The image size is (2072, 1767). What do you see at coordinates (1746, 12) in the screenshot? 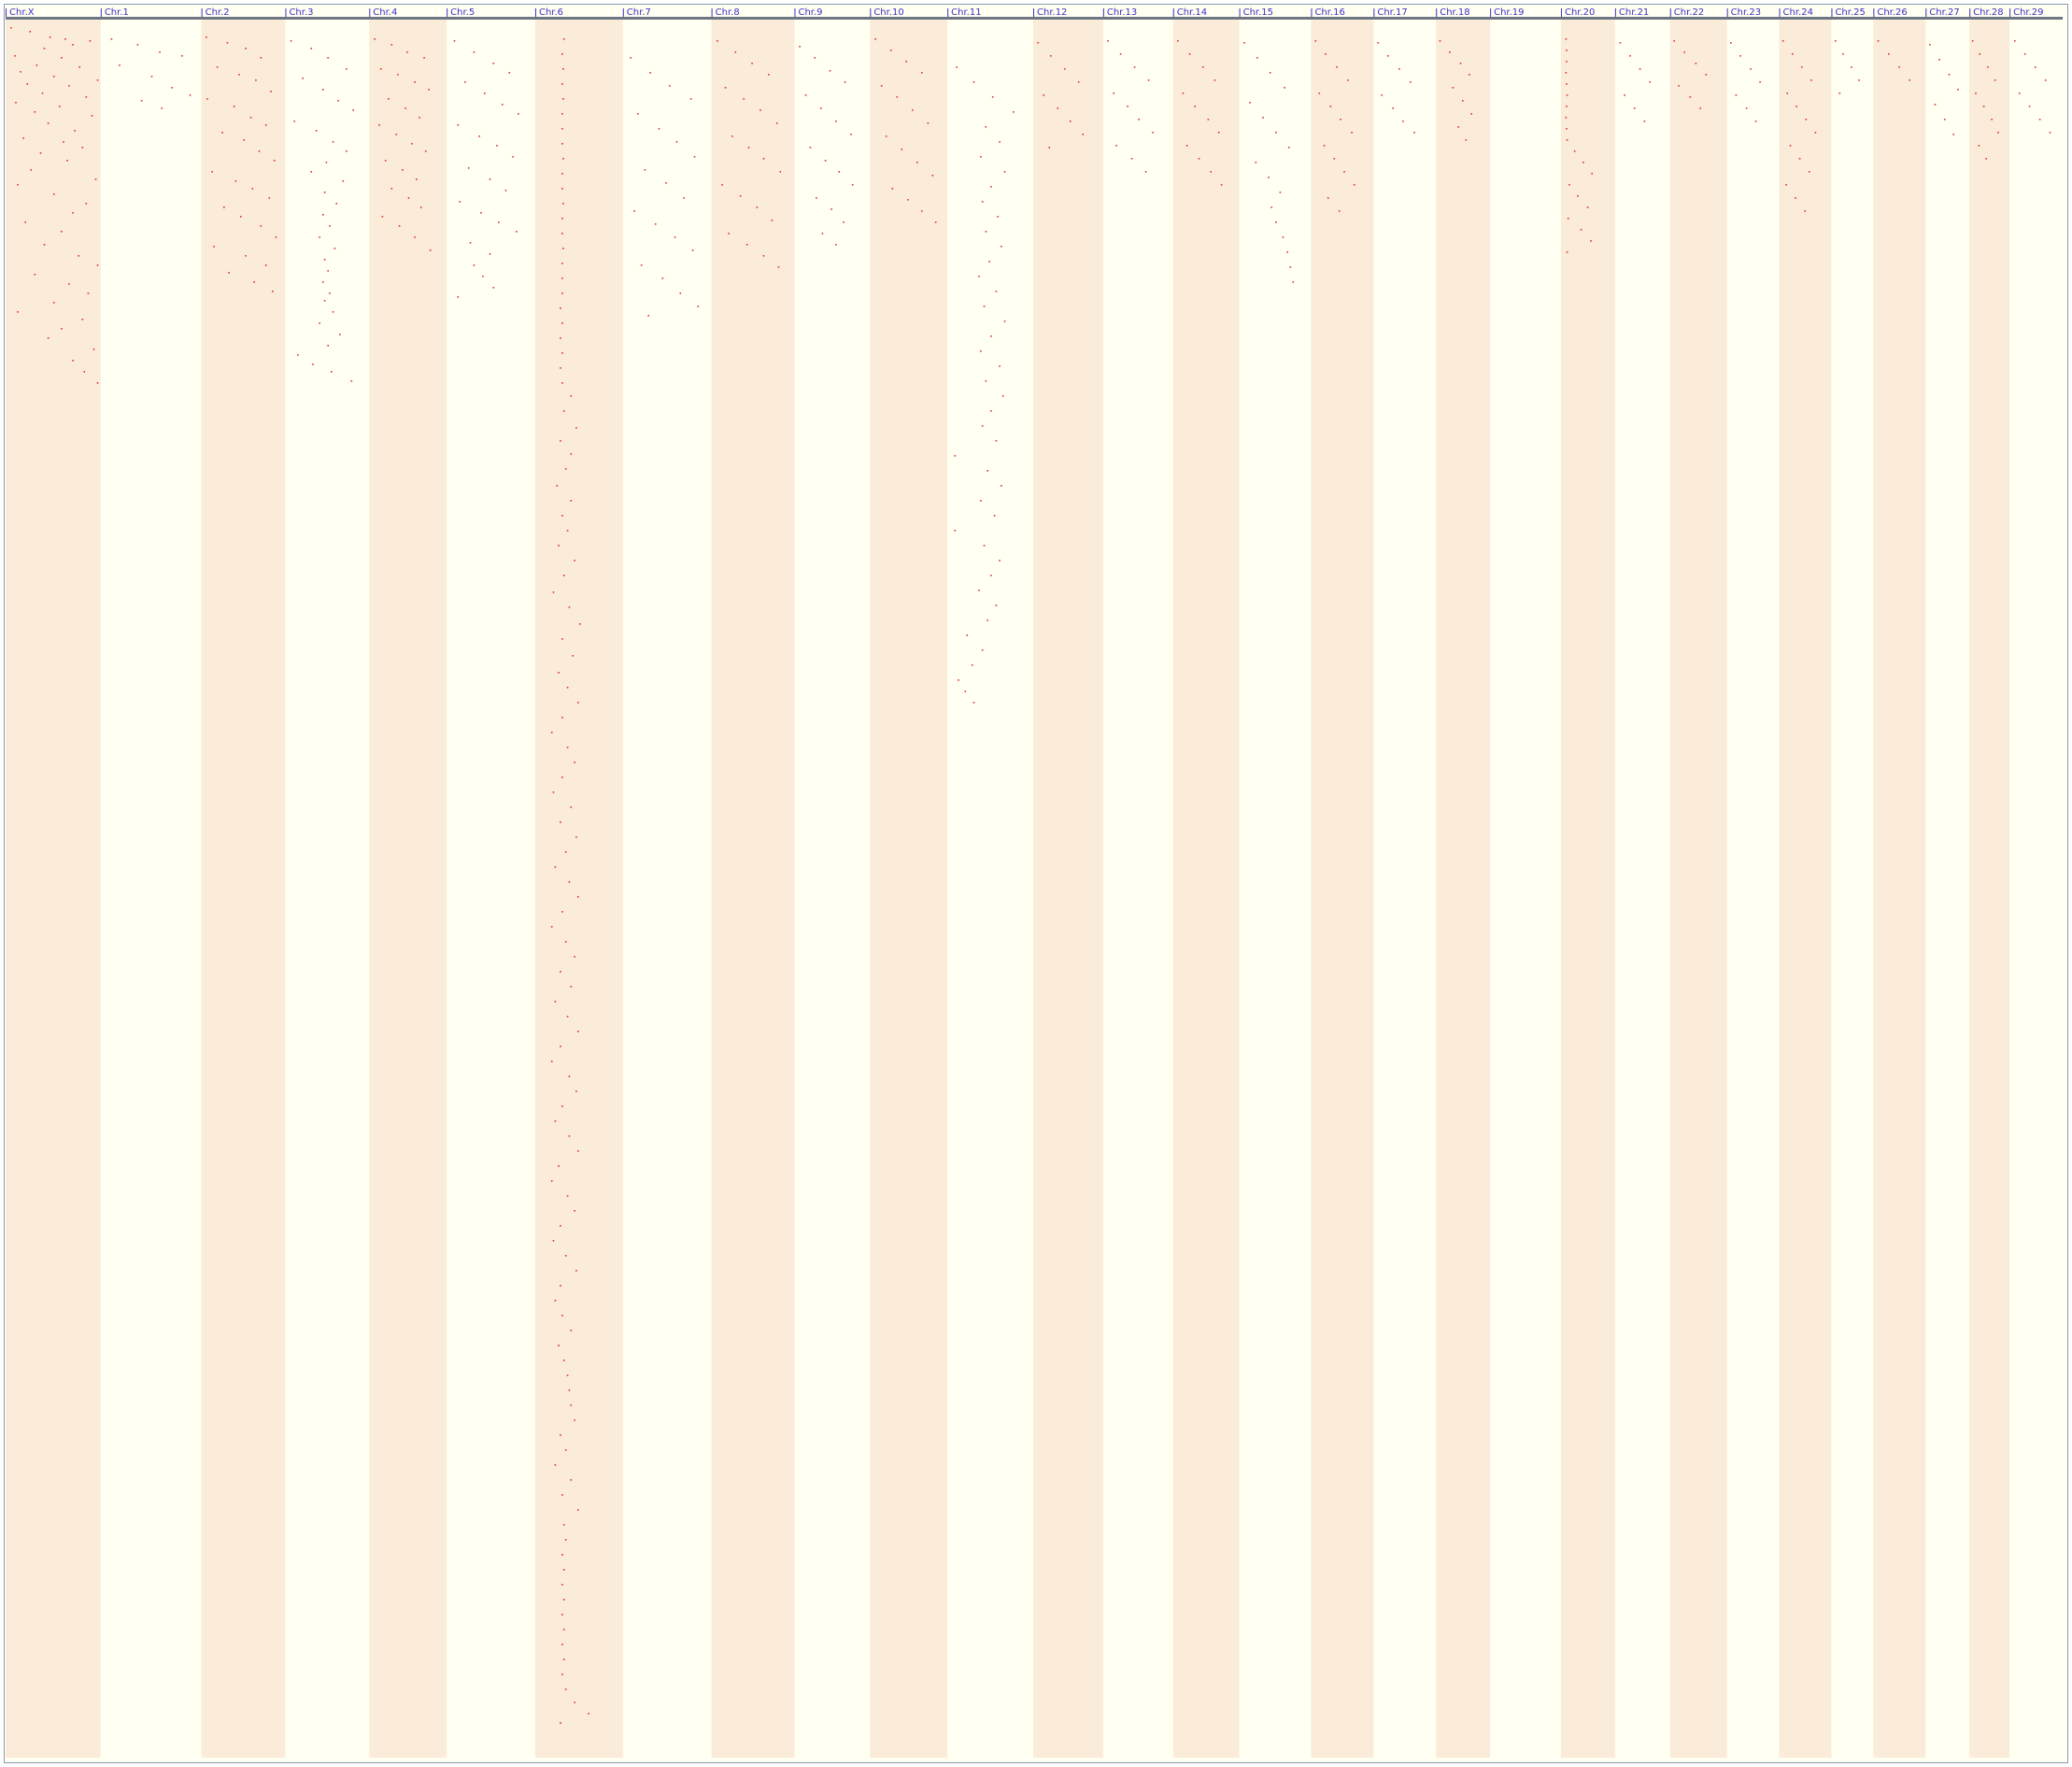
I see `chromosome-label: Chr.23` at bounding box center [1746, 12].